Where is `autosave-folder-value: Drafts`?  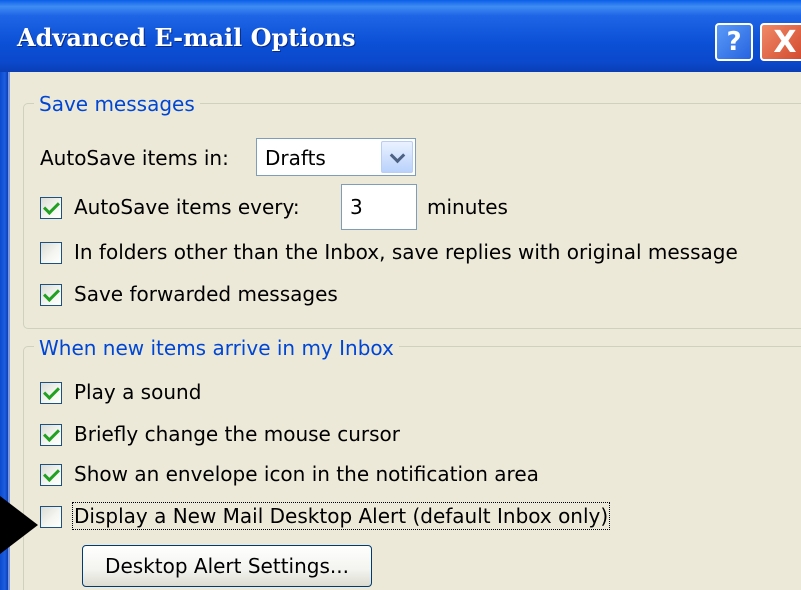 autosave-folder-value: Drafts is located at coordinates (295, 158).